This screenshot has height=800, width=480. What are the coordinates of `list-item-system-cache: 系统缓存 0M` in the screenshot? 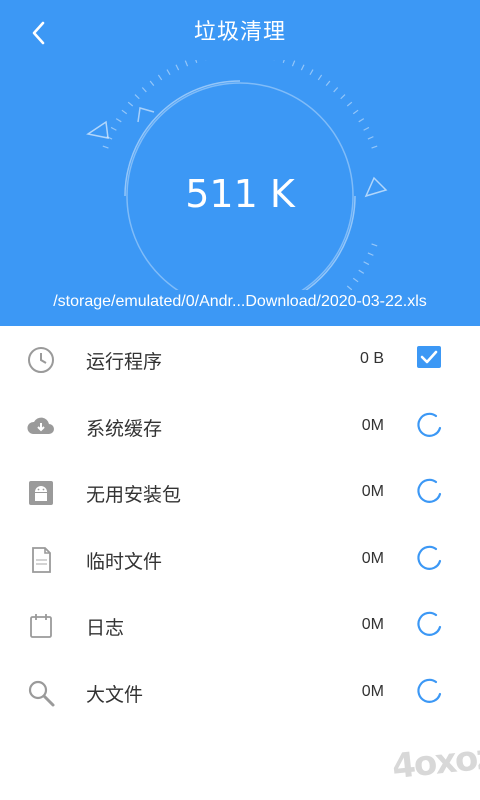 It's located at (240, 426).